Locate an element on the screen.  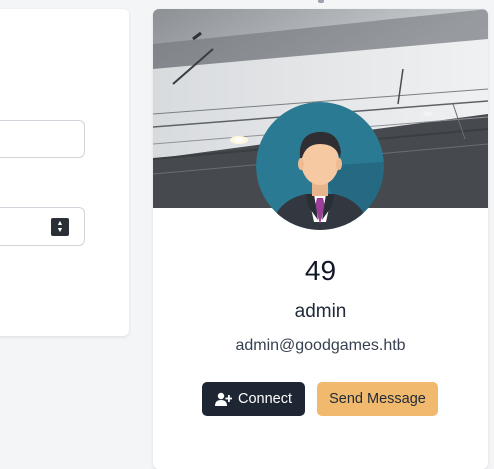
profile-text-input is located at coordinates (42, 139).